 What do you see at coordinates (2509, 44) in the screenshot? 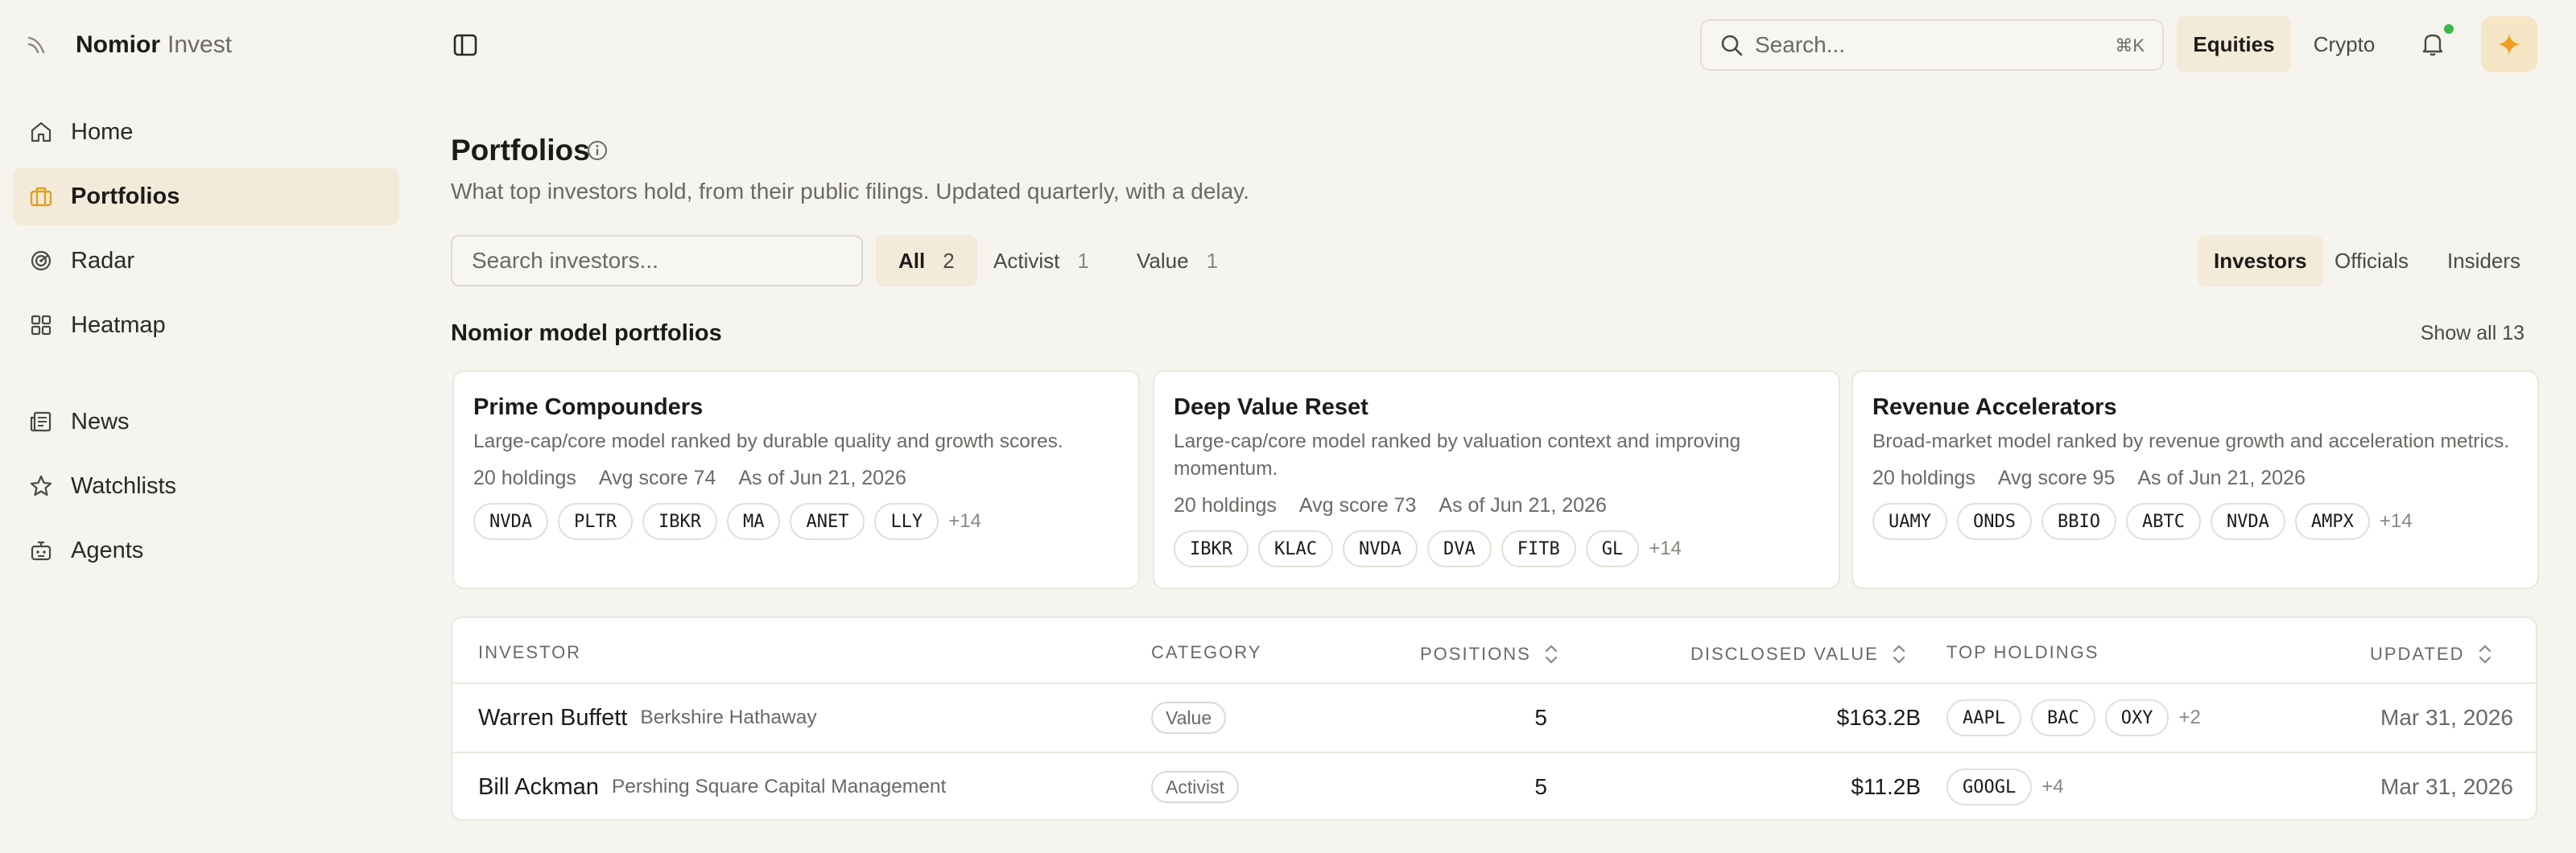
I see `ai-assistant-button` at bounding box center [2509, 44].